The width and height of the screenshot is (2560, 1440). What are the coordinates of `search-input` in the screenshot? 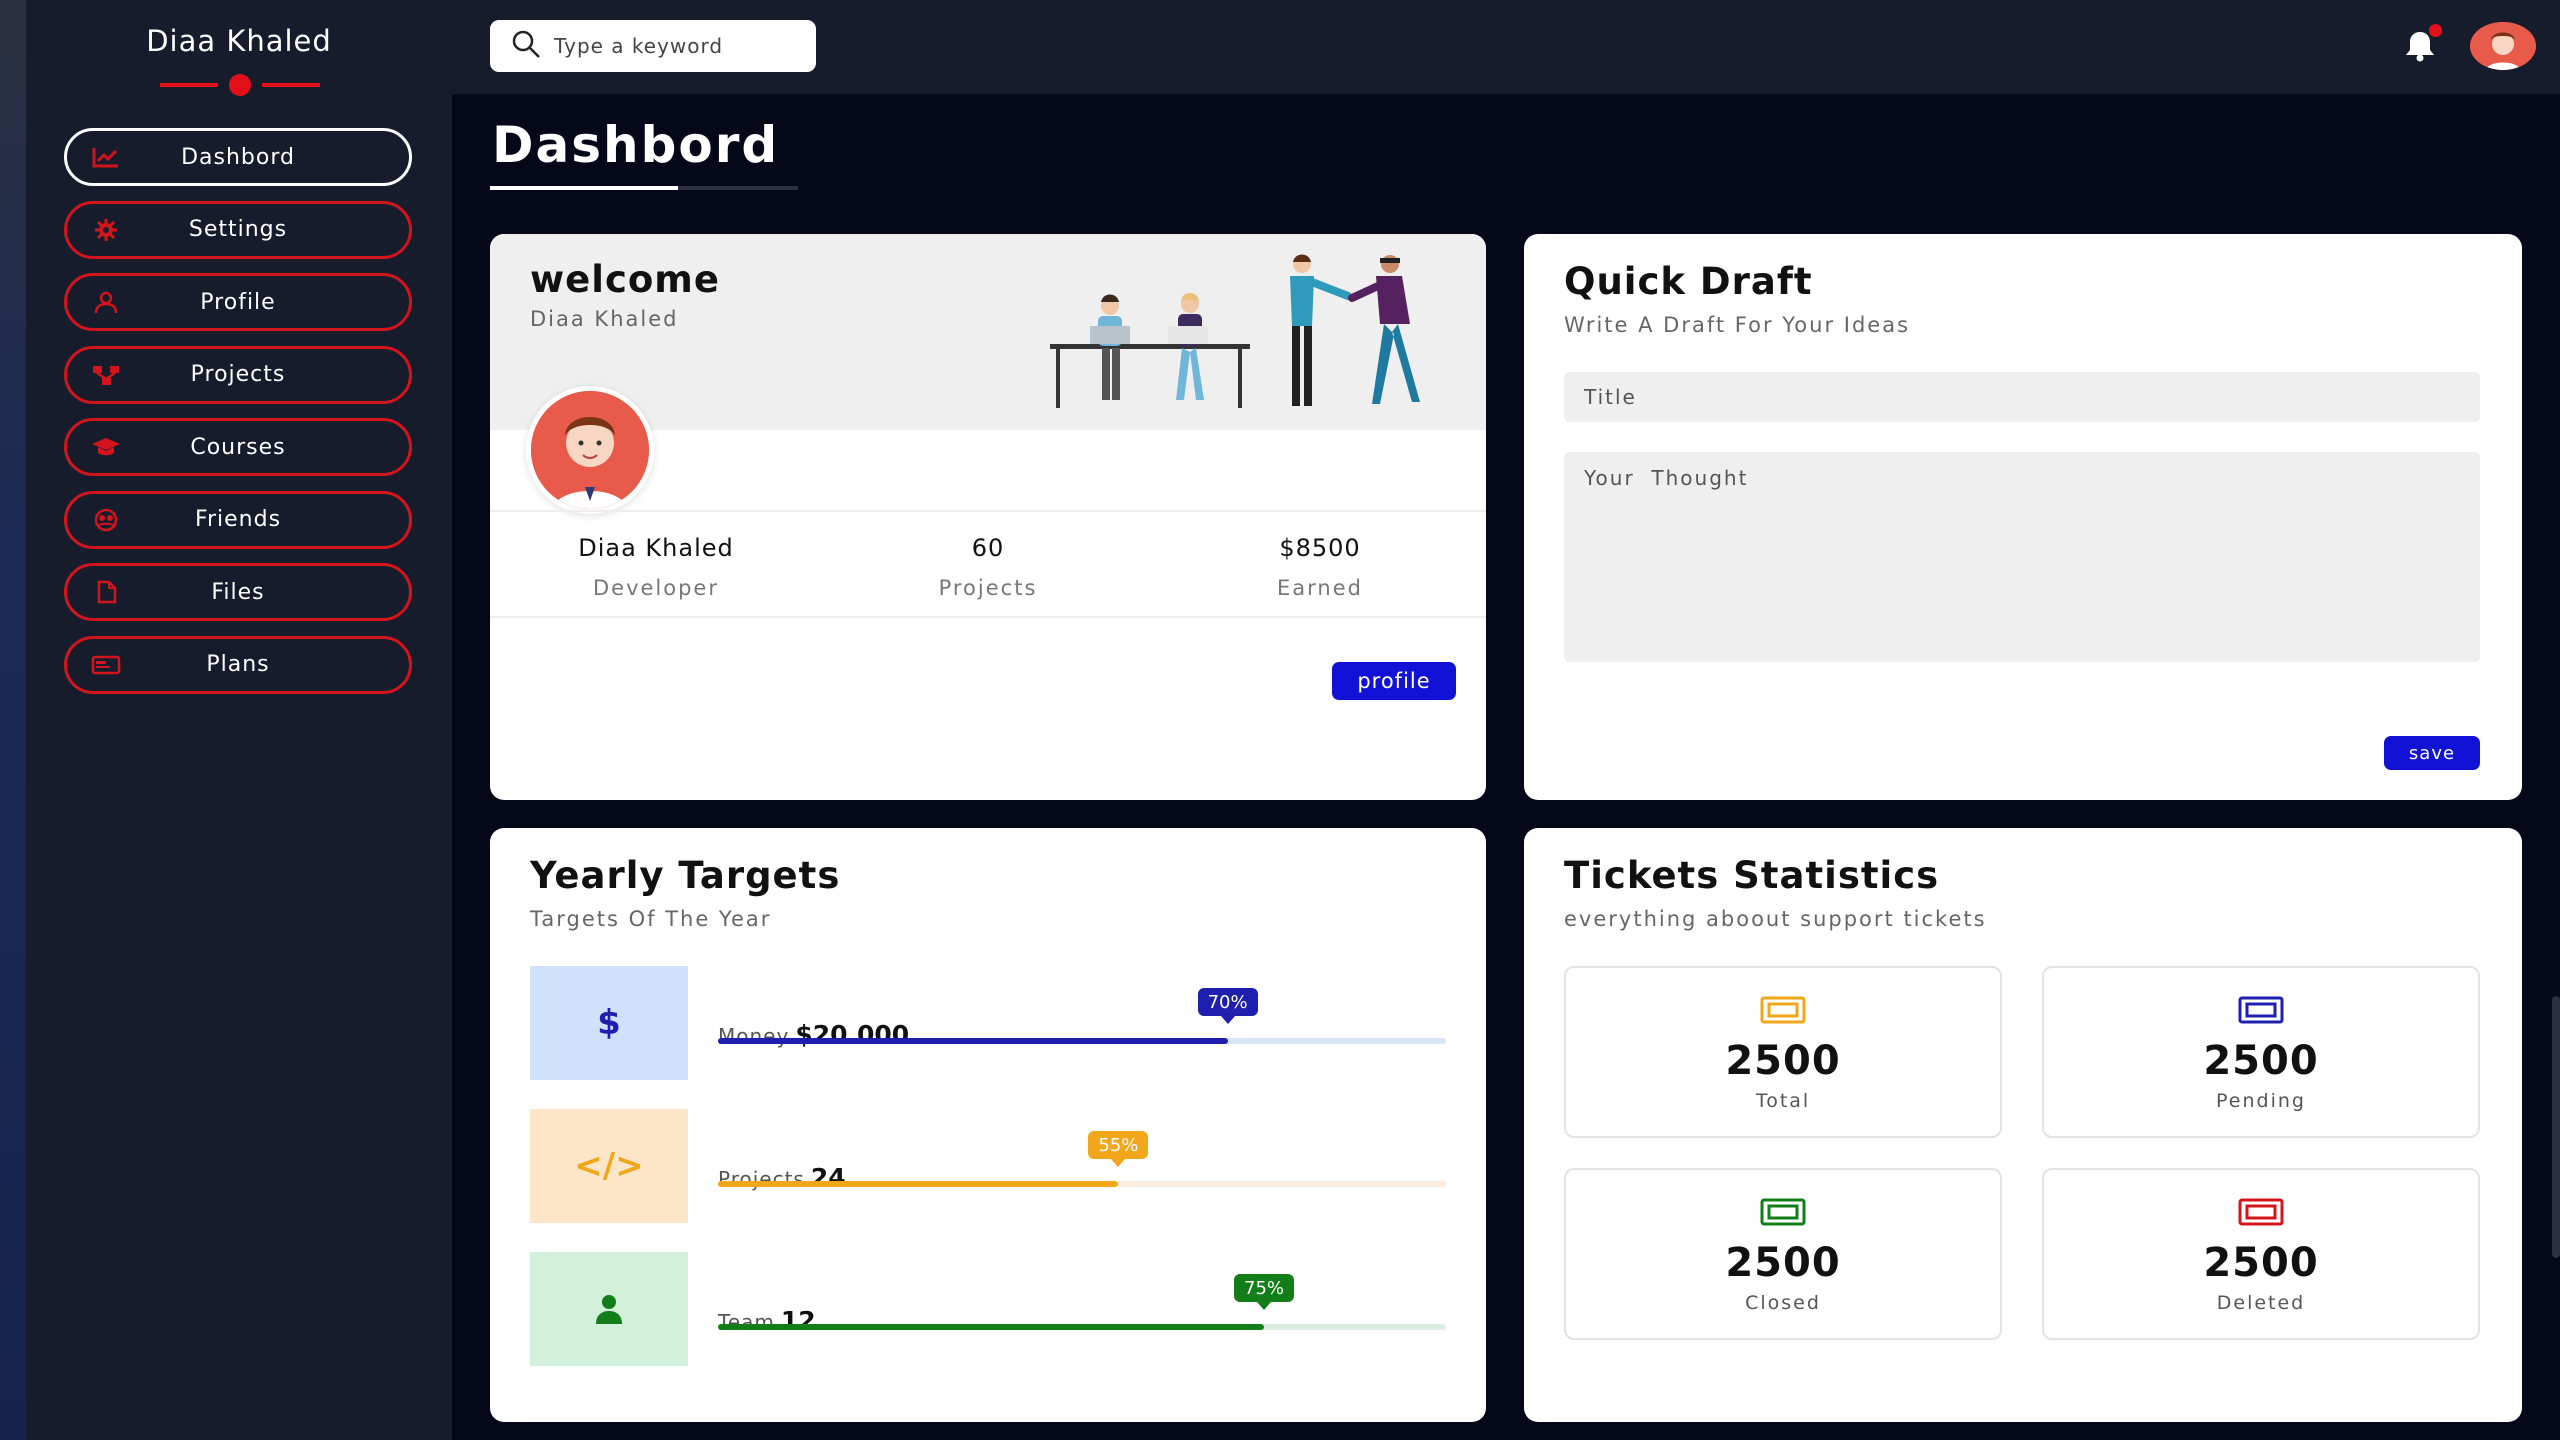 It's located at (674, 46).